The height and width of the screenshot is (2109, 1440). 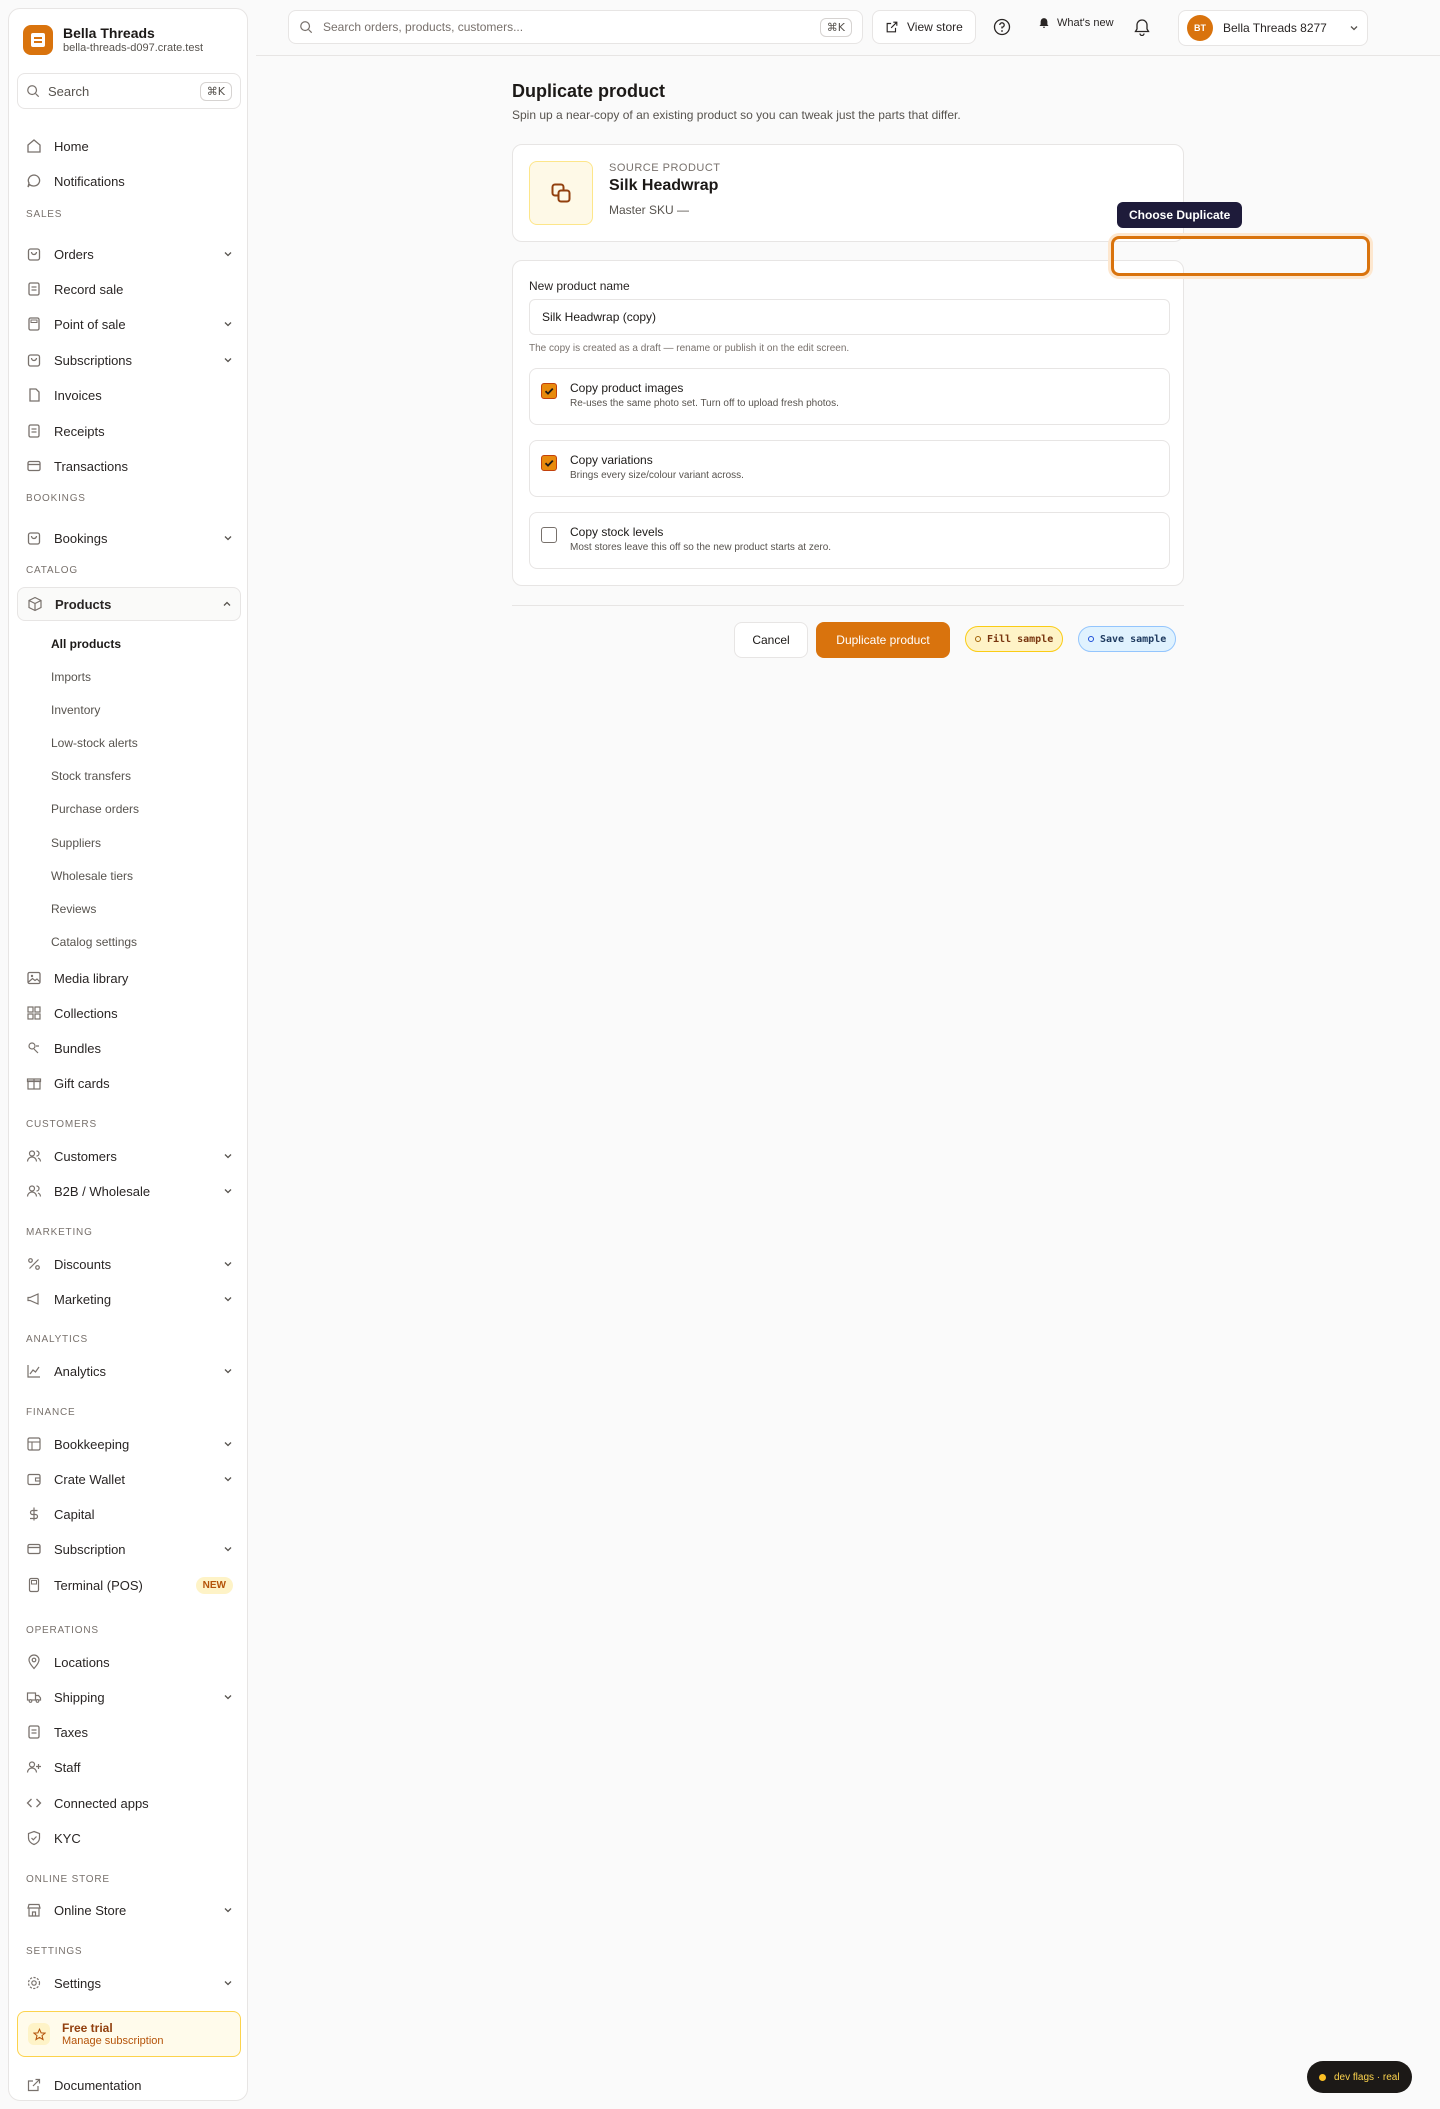 What do you see at coordinates (978, 639) in the screenshot?
I see `dot-icon` at bounding box center [978, 639].